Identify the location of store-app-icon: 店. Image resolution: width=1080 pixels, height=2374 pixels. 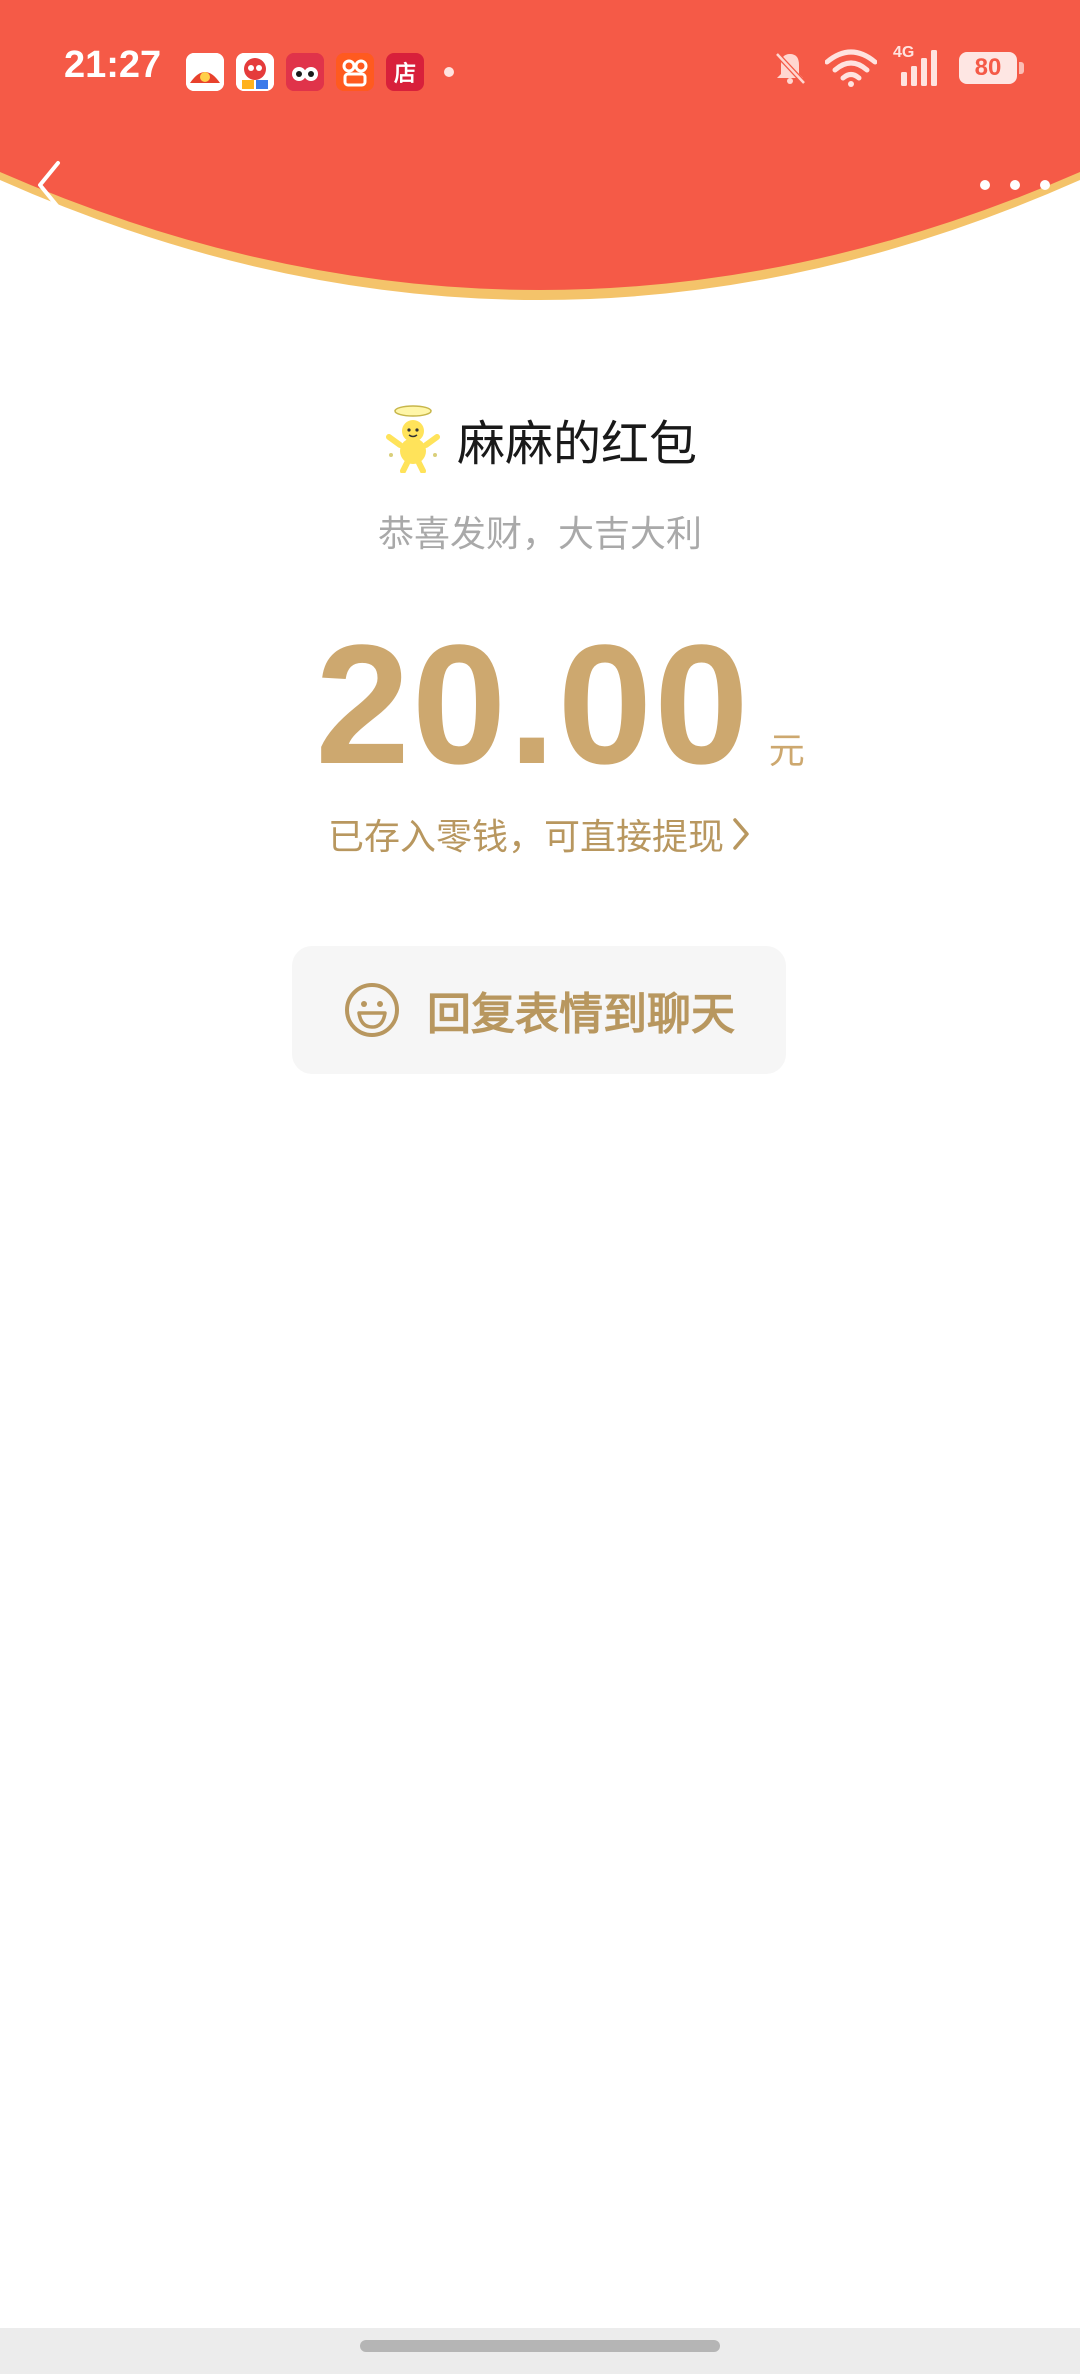
(405, 72).